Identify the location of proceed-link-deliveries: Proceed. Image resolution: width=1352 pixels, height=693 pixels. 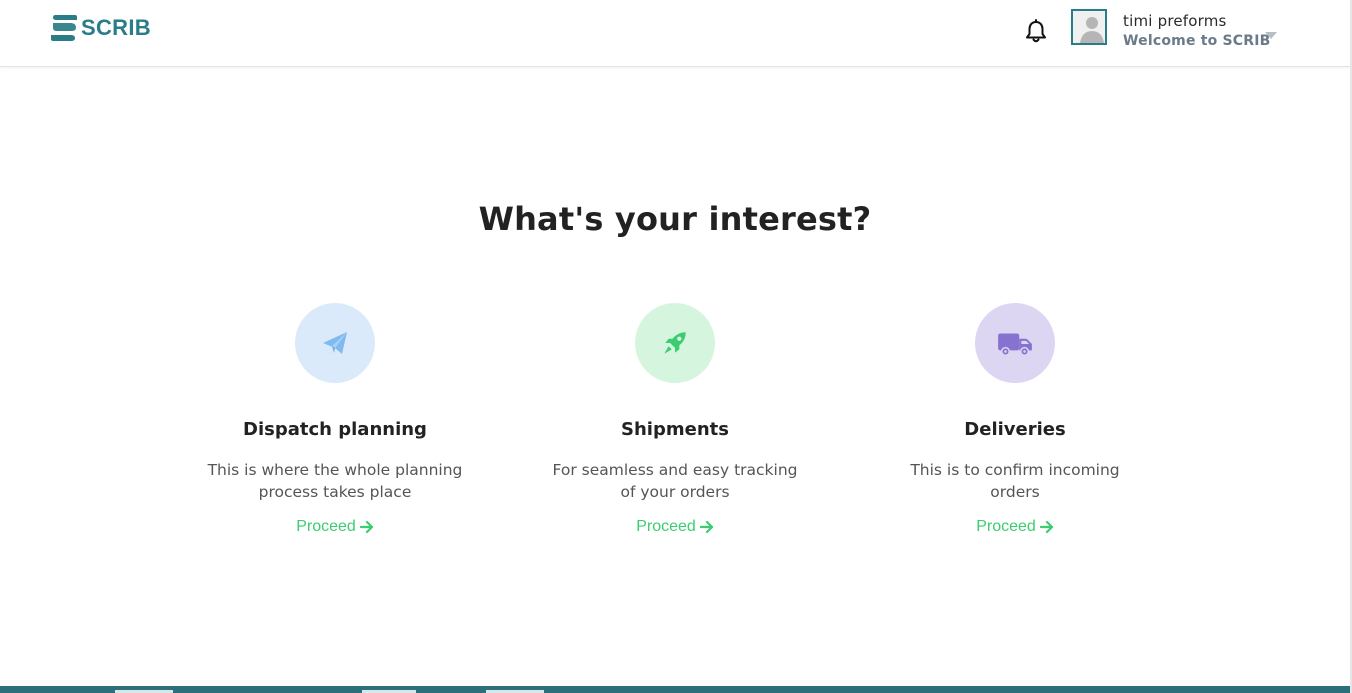
(1015, 527).